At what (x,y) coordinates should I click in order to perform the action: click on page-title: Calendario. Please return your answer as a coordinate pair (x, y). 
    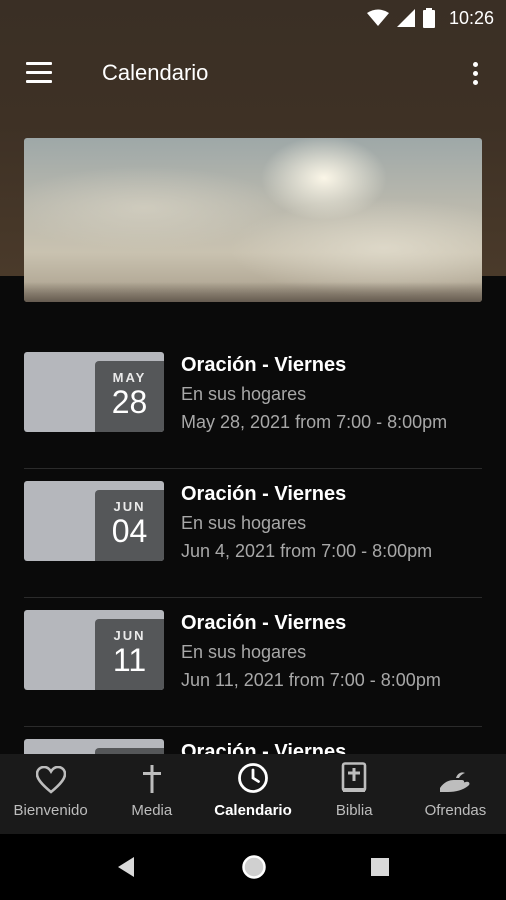
    Looking at the image, I should click on (155, 72).